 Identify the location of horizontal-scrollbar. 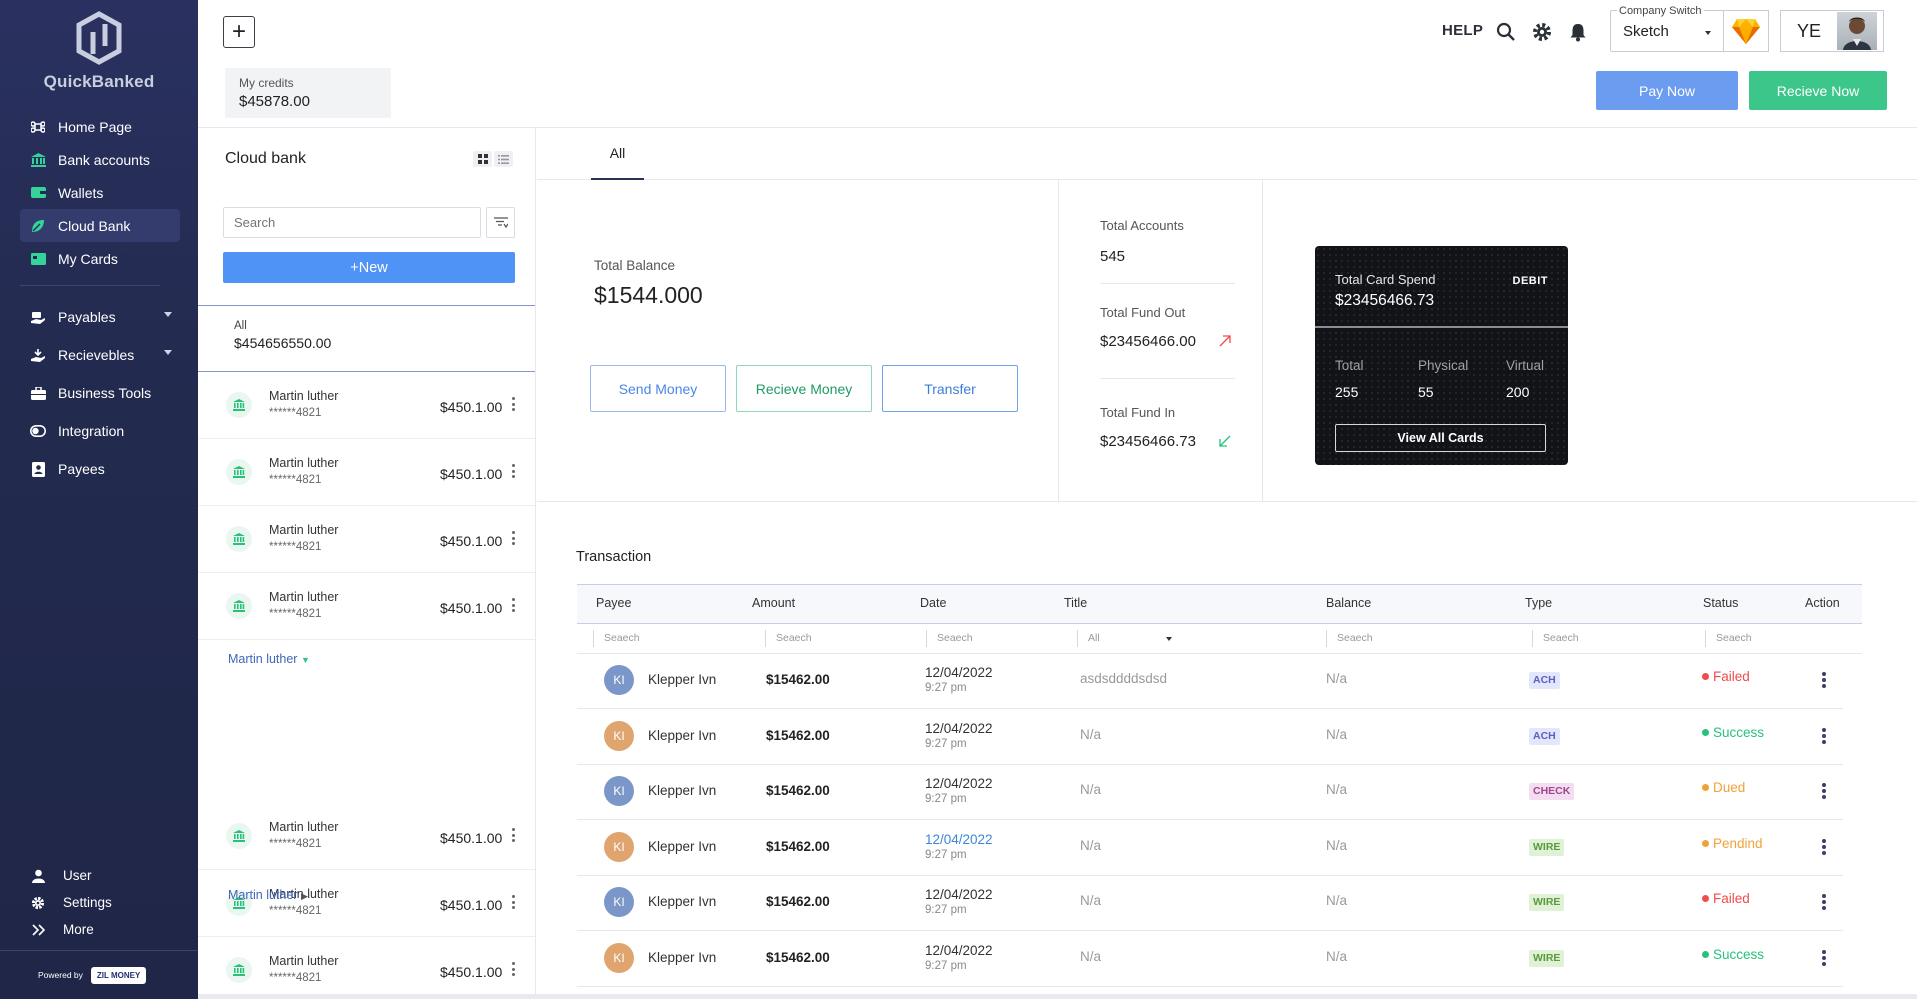
(1057, 996).